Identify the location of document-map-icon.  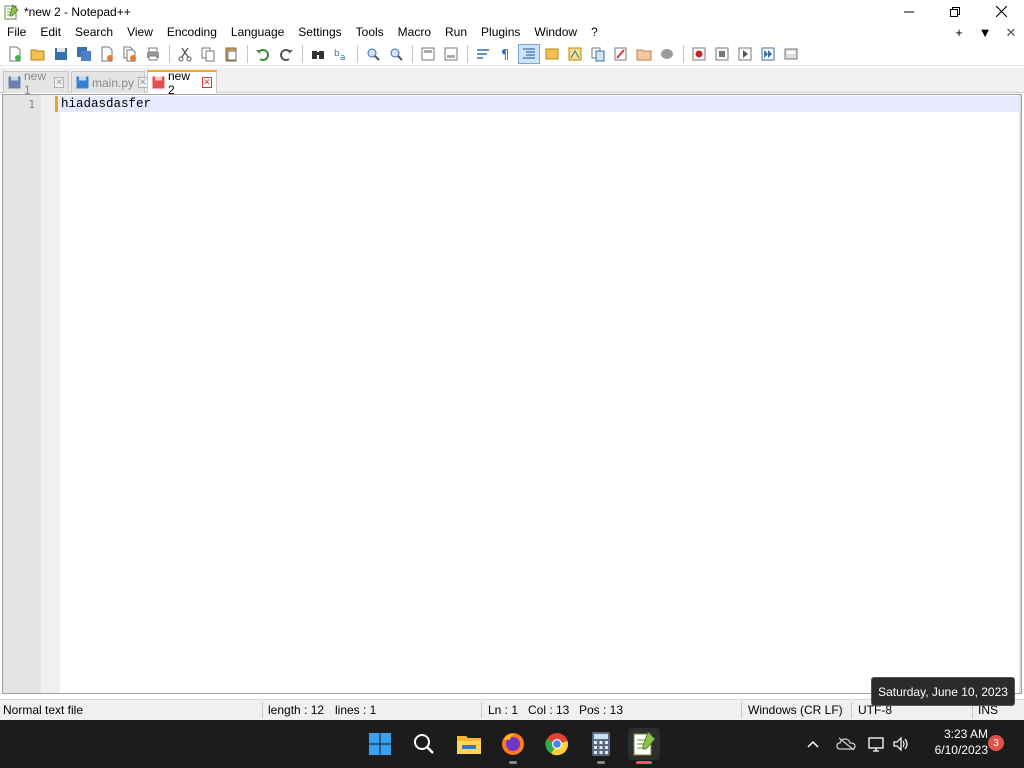
(575, 54).